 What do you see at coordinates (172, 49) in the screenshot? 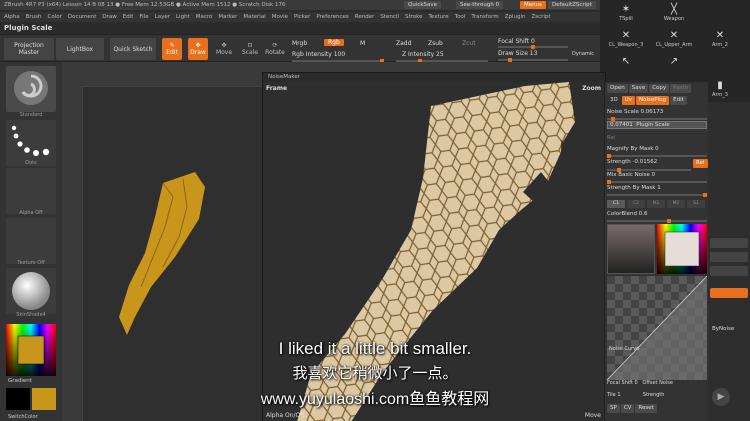
I see `edit-button: ✎ Edit` at bounding box center [172, 49].